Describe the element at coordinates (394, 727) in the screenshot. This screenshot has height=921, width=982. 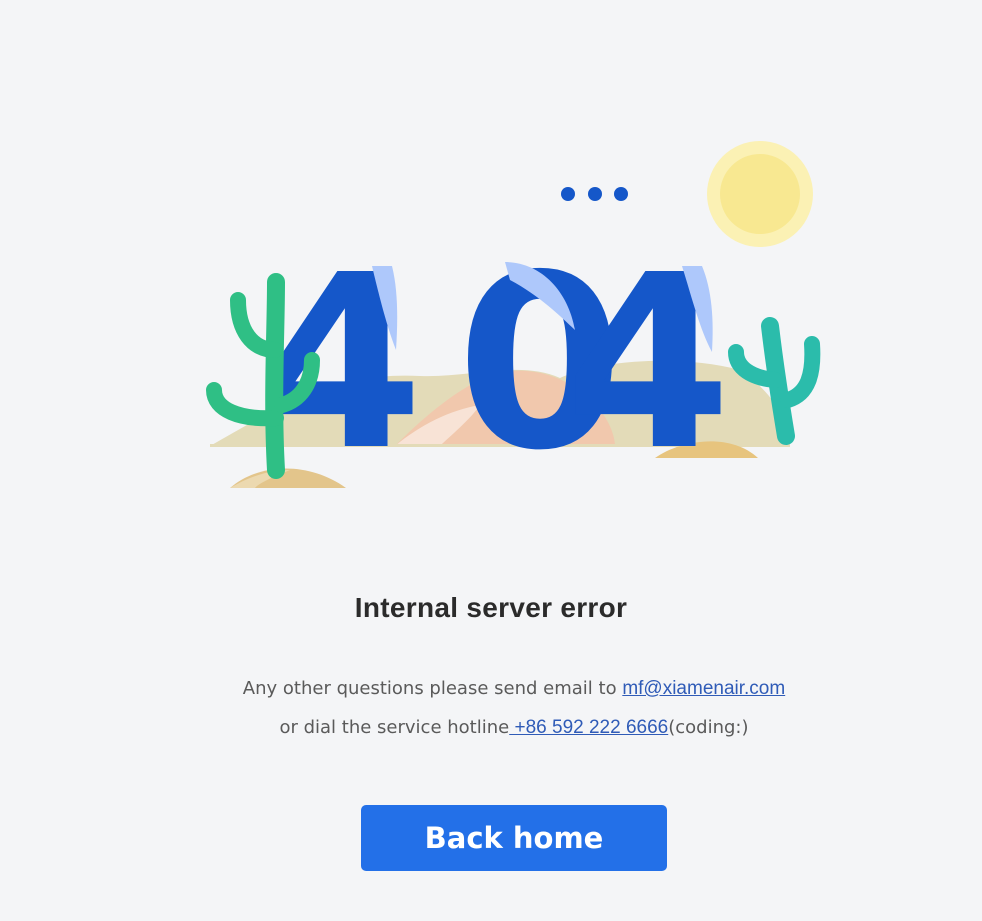
I see `hotline-prefix: or dial the service hotline` at that location.